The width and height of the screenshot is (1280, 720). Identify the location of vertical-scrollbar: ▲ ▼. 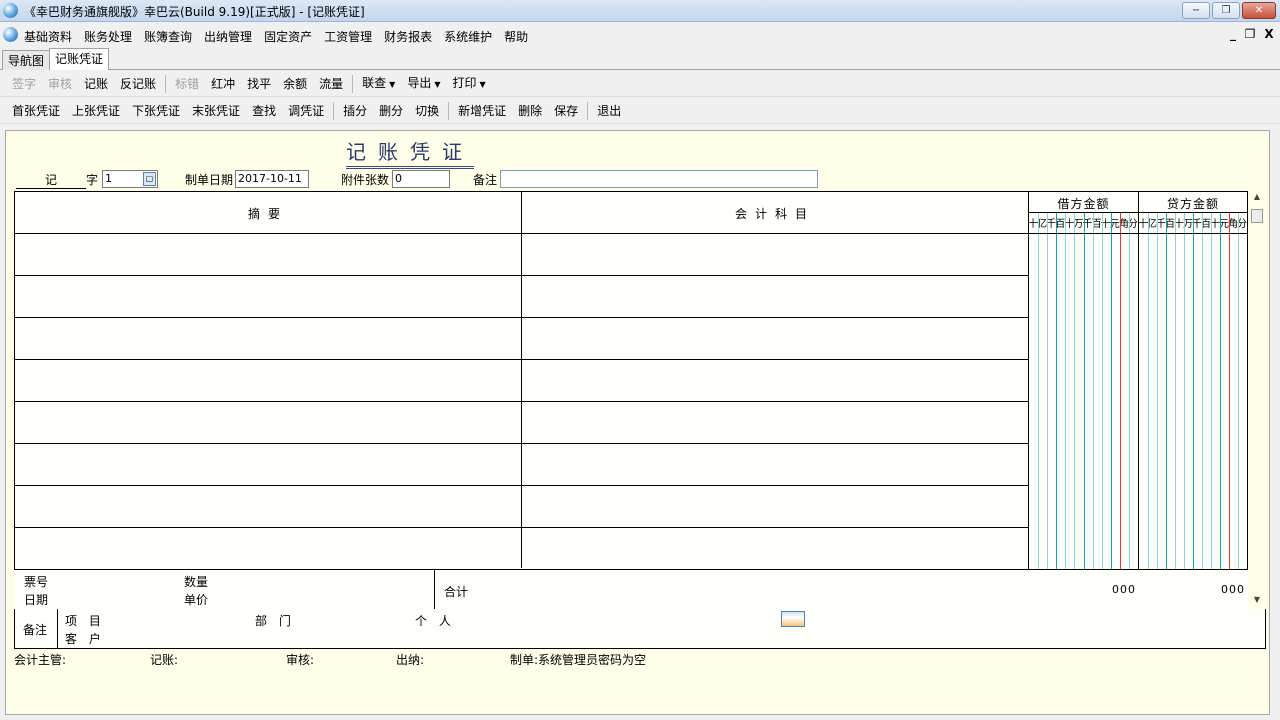
(1257, 400).